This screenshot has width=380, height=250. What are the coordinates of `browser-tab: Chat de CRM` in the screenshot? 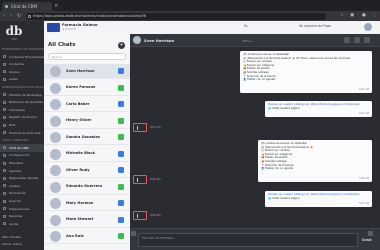 It's located at (27, 6).